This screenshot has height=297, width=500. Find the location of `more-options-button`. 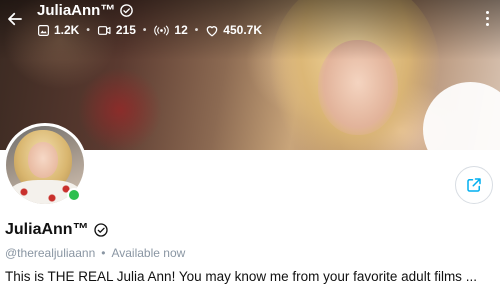

more-options-button is located at coordinates (487, 18).